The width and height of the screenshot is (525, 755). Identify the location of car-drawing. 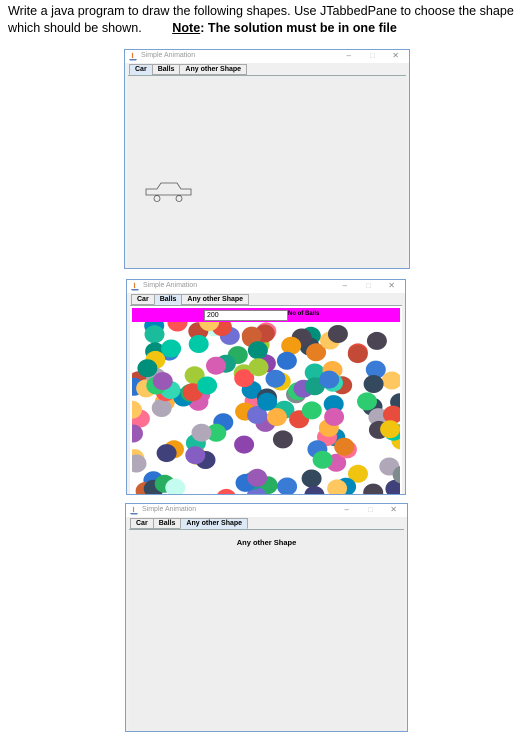
(168, 192).